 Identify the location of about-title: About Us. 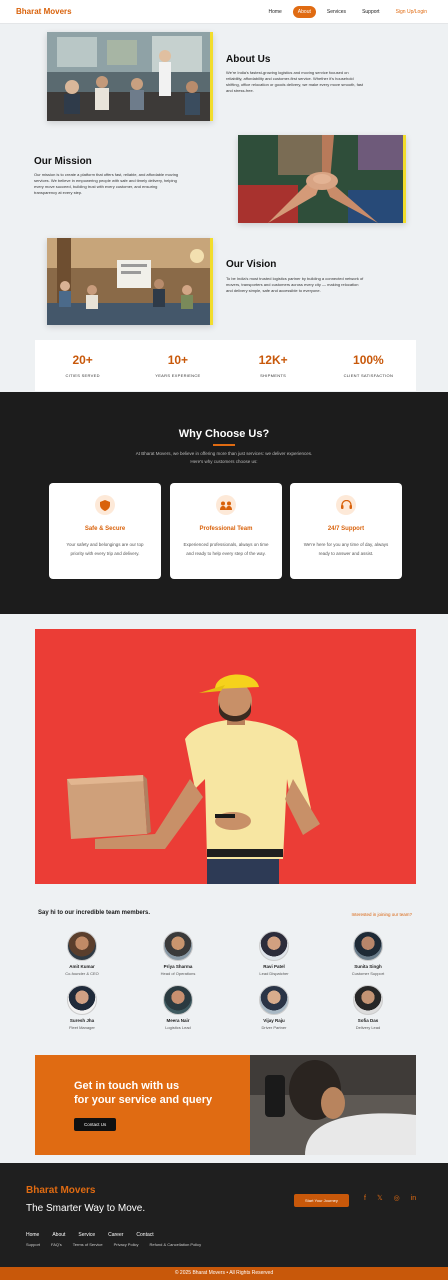
(248, 59).